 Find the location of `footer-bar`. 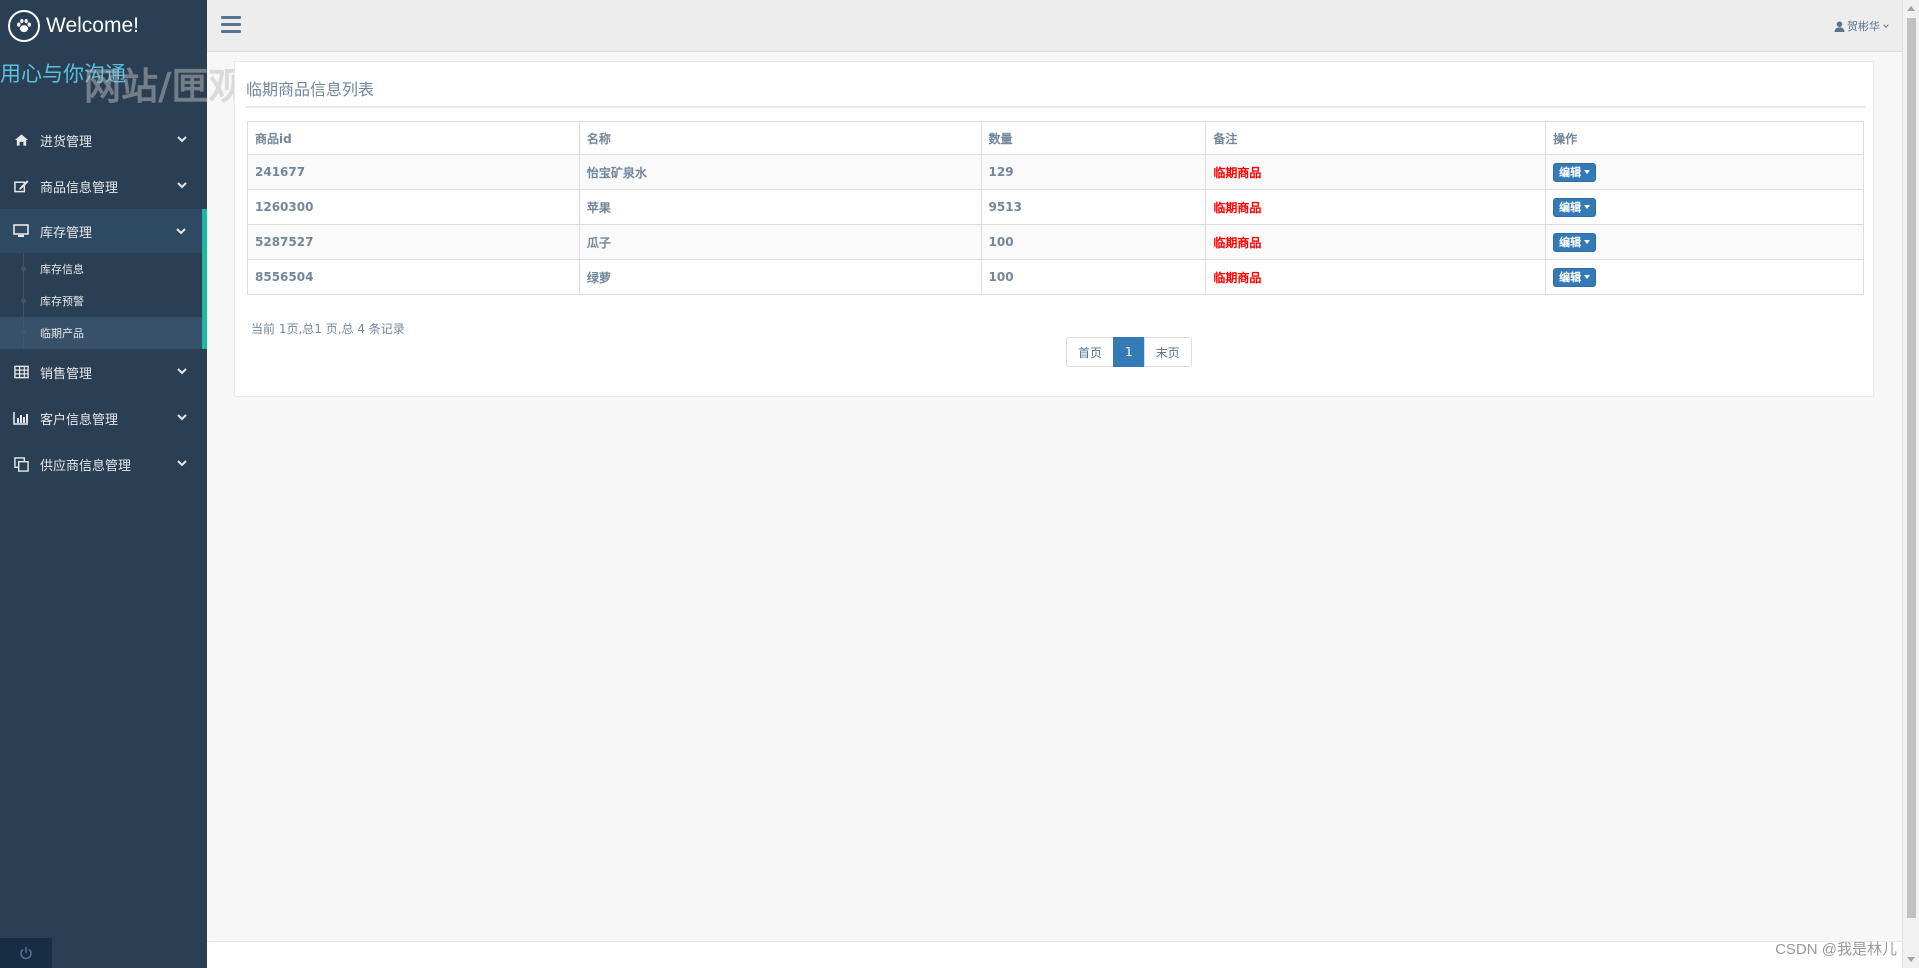

footer-bar is located at coordinates (1054, 954).